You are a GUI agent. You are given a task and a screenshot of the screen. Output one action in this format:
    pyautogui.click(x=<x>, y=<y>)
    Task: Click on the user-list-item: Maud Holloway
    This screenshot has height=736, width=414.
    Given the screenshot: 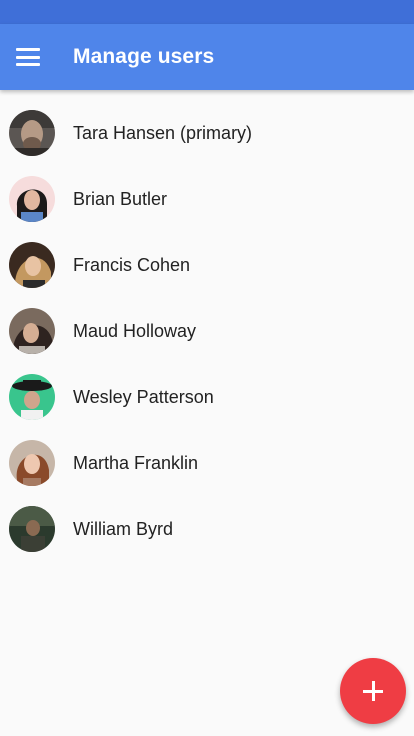 What is the action you would take?
    pyautogui.click(x=207, y=331)
    